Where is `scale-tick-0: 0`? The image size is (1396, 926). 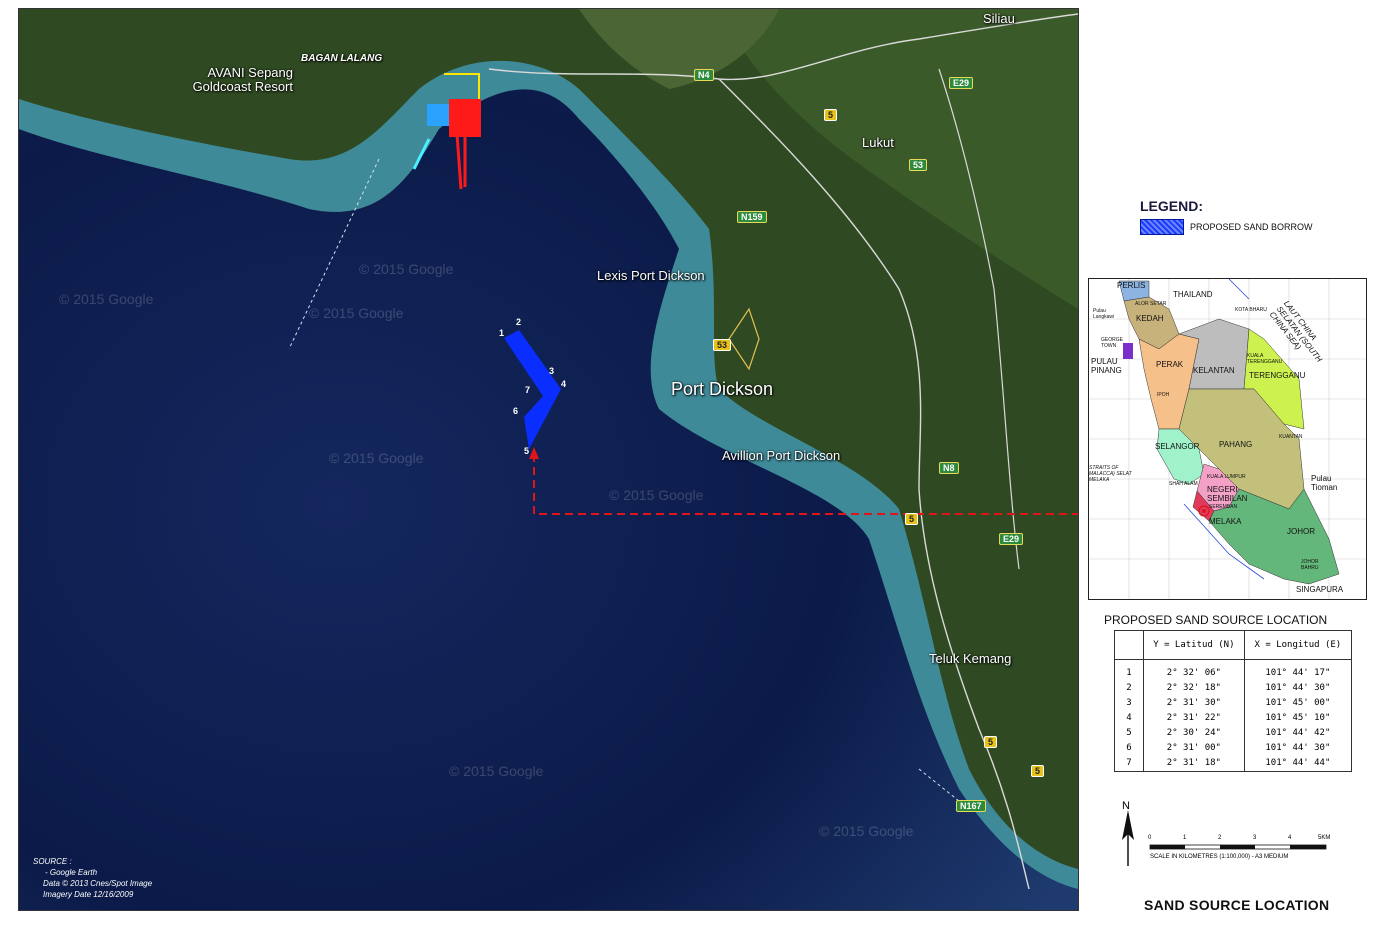 scale-tick-0: 0 is located at coordinates (1150, 838).